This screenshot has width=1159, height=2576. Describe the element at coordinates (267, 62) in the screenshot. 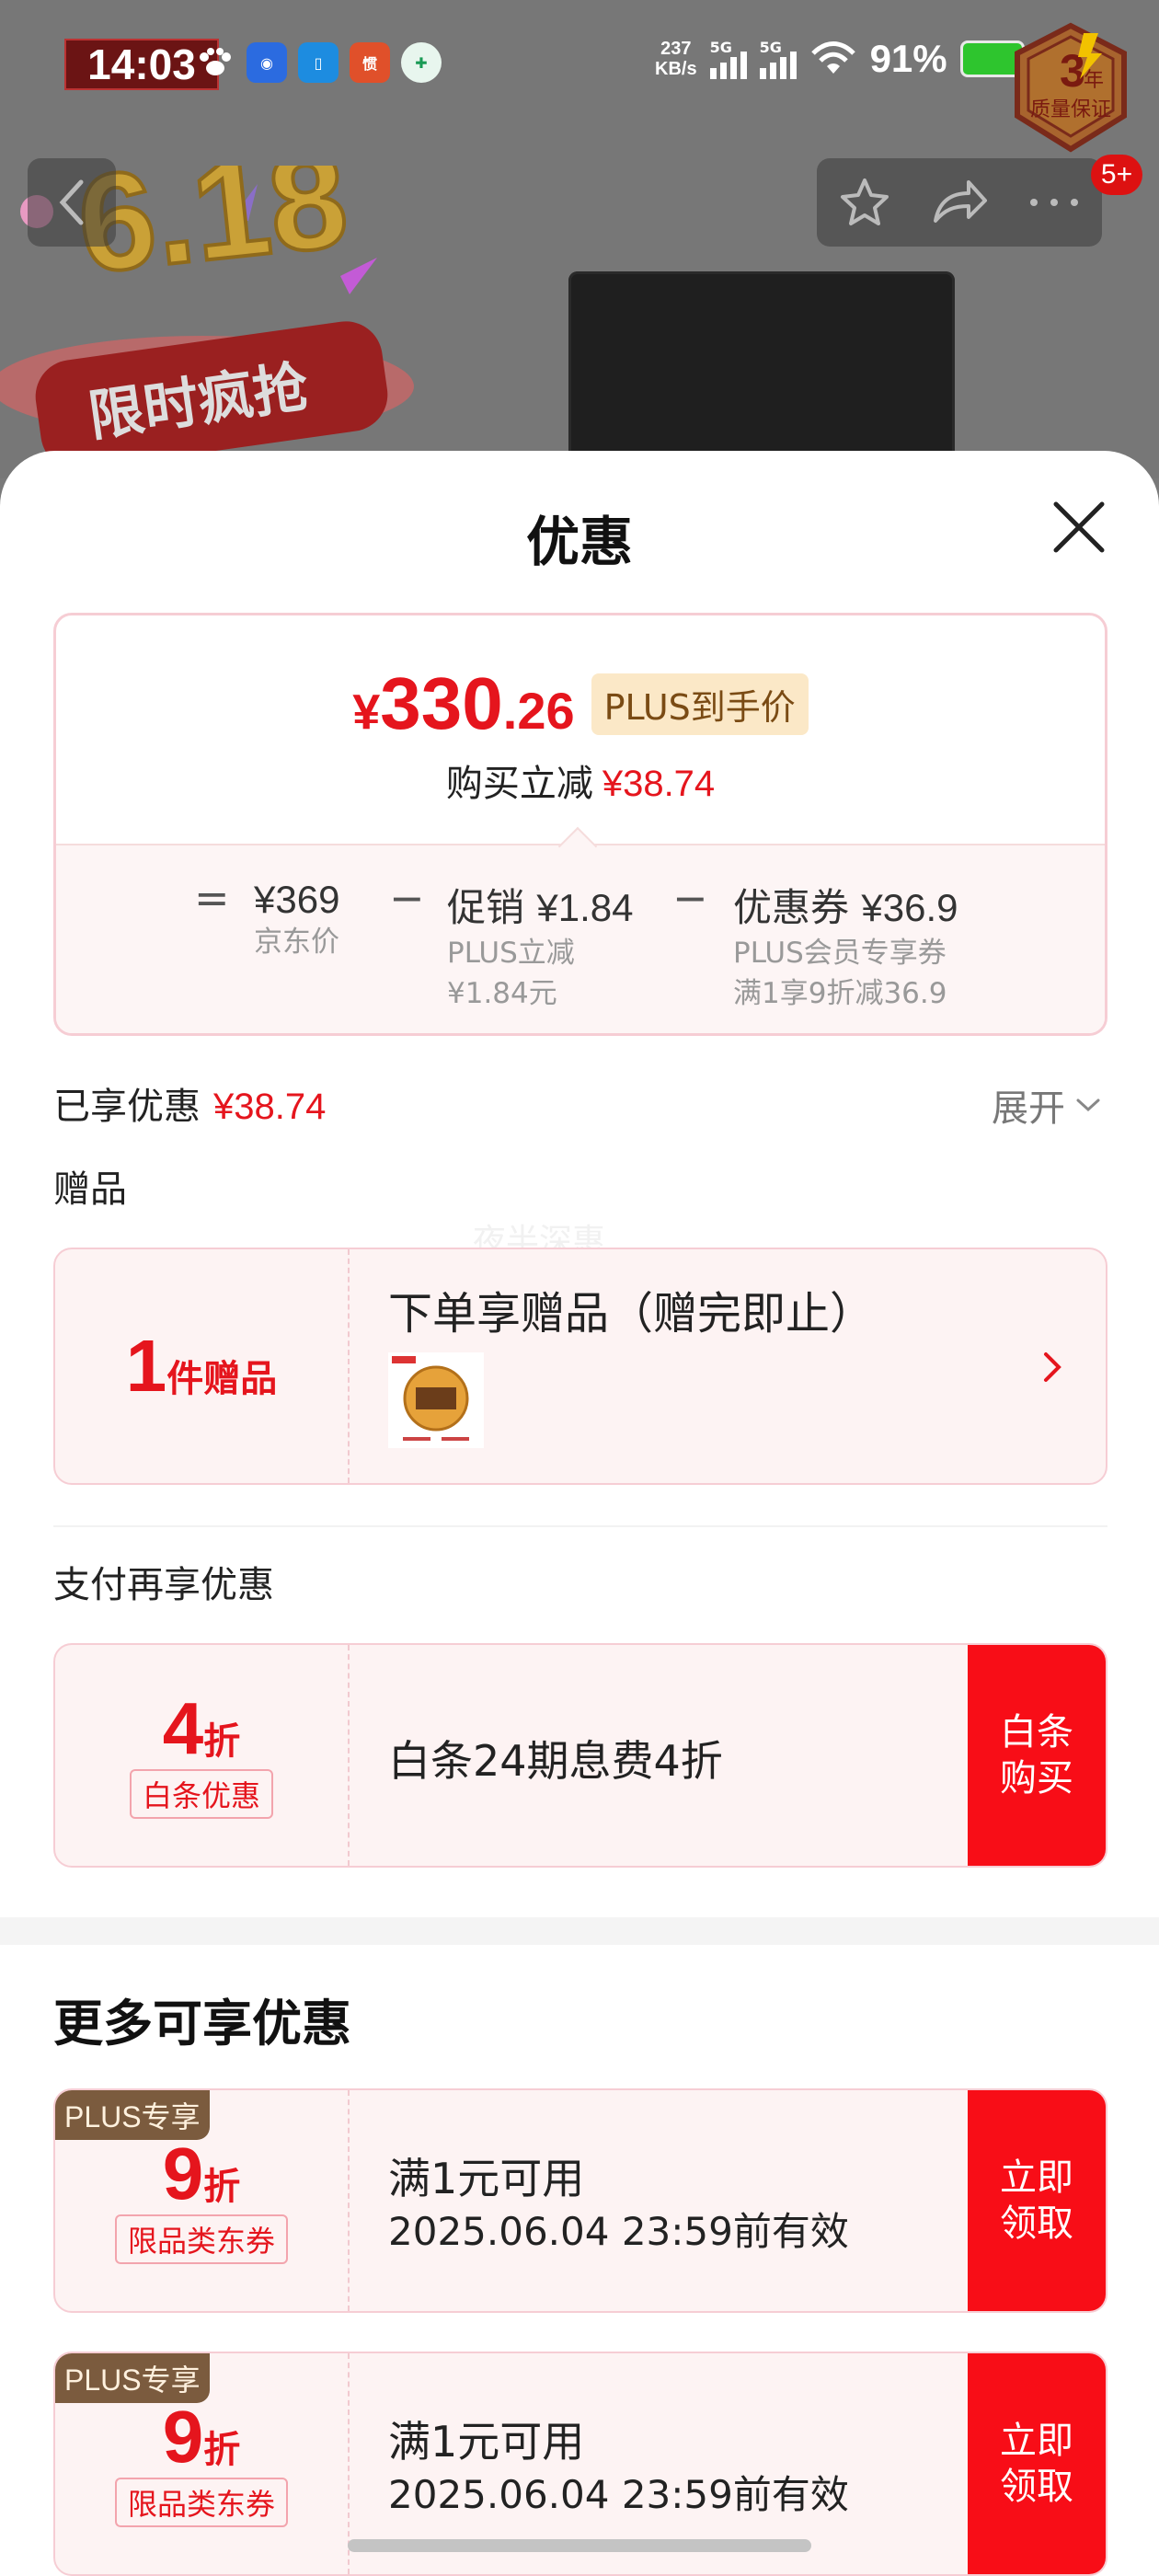

I see `browser-icon: ◉` at that location.